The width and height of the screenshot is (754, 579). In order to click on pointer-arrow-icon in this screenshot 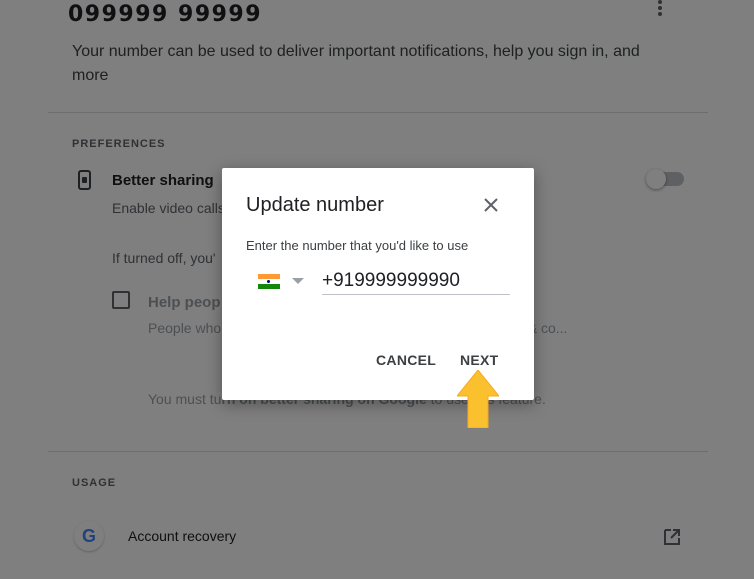, I will do `click(478, 399)`.